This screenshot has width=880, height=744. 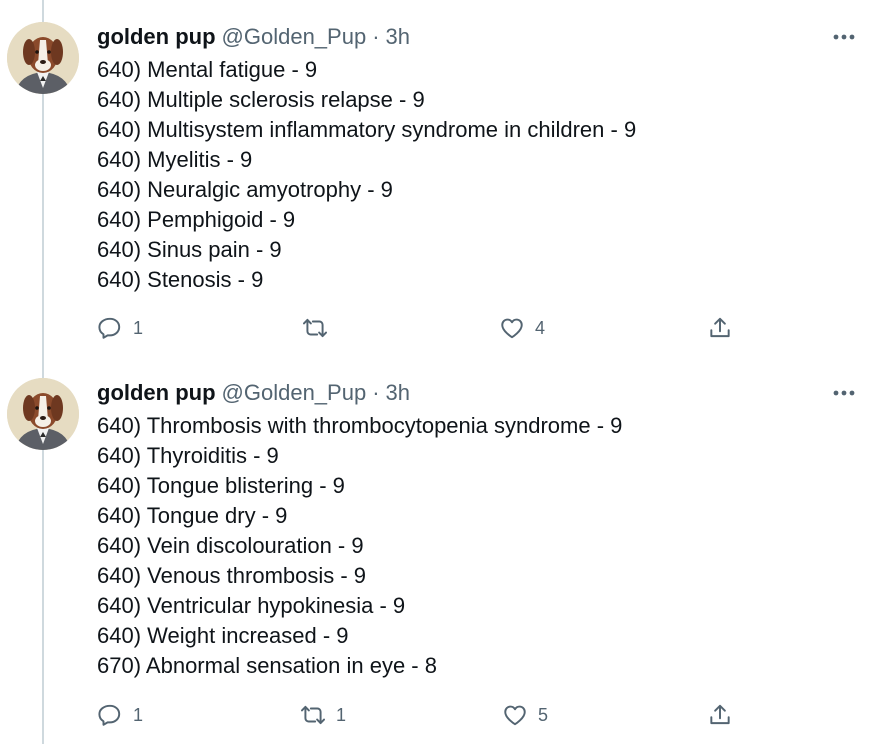 I want to click on tweet-line: 640) Venous thrombosis - 9, so click(x=232, y=575).